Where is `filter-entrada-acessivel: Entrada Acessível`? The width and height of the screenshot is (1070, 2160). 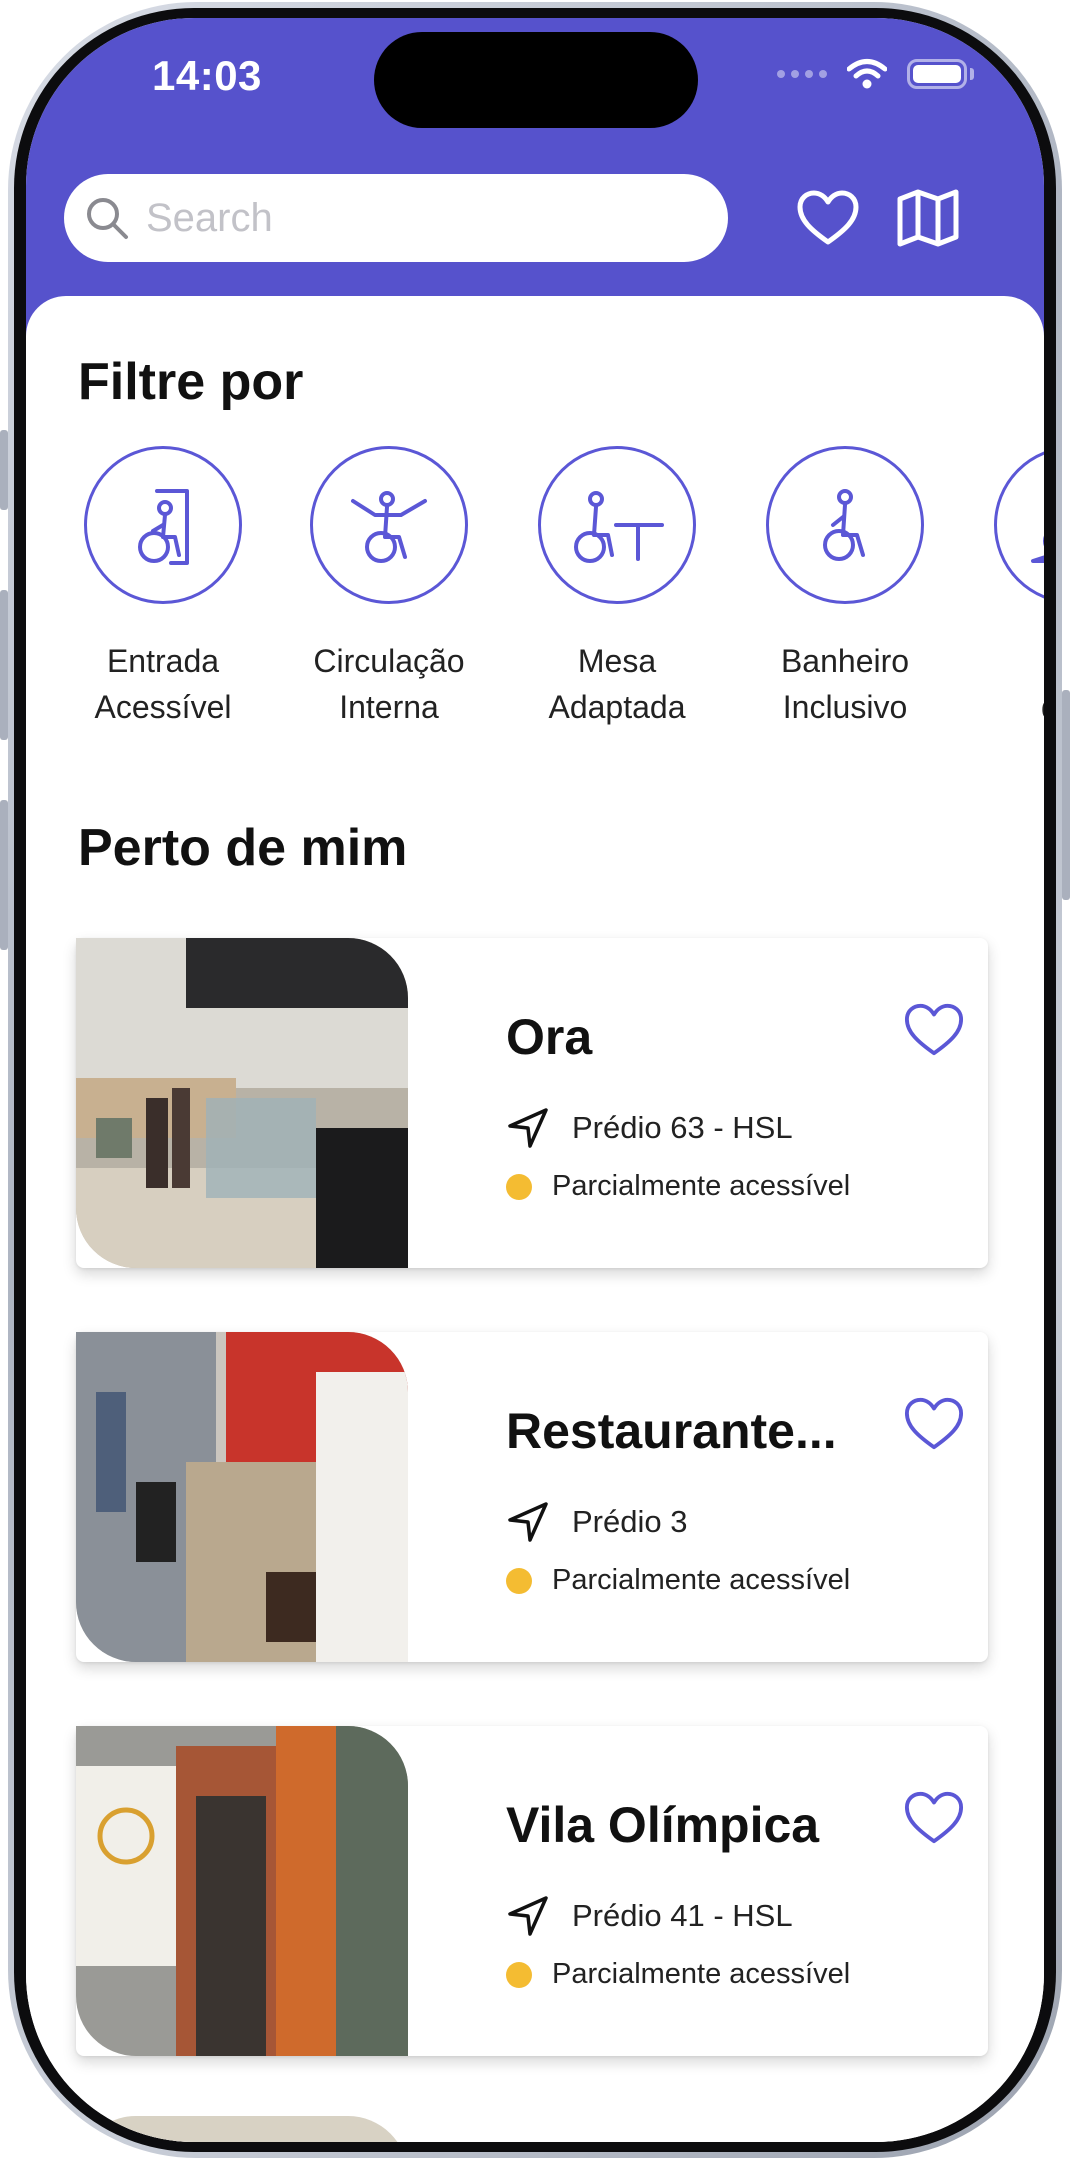 filter-entrada-acessivel: Entrada Acessível is located at coordinates (163, 588).